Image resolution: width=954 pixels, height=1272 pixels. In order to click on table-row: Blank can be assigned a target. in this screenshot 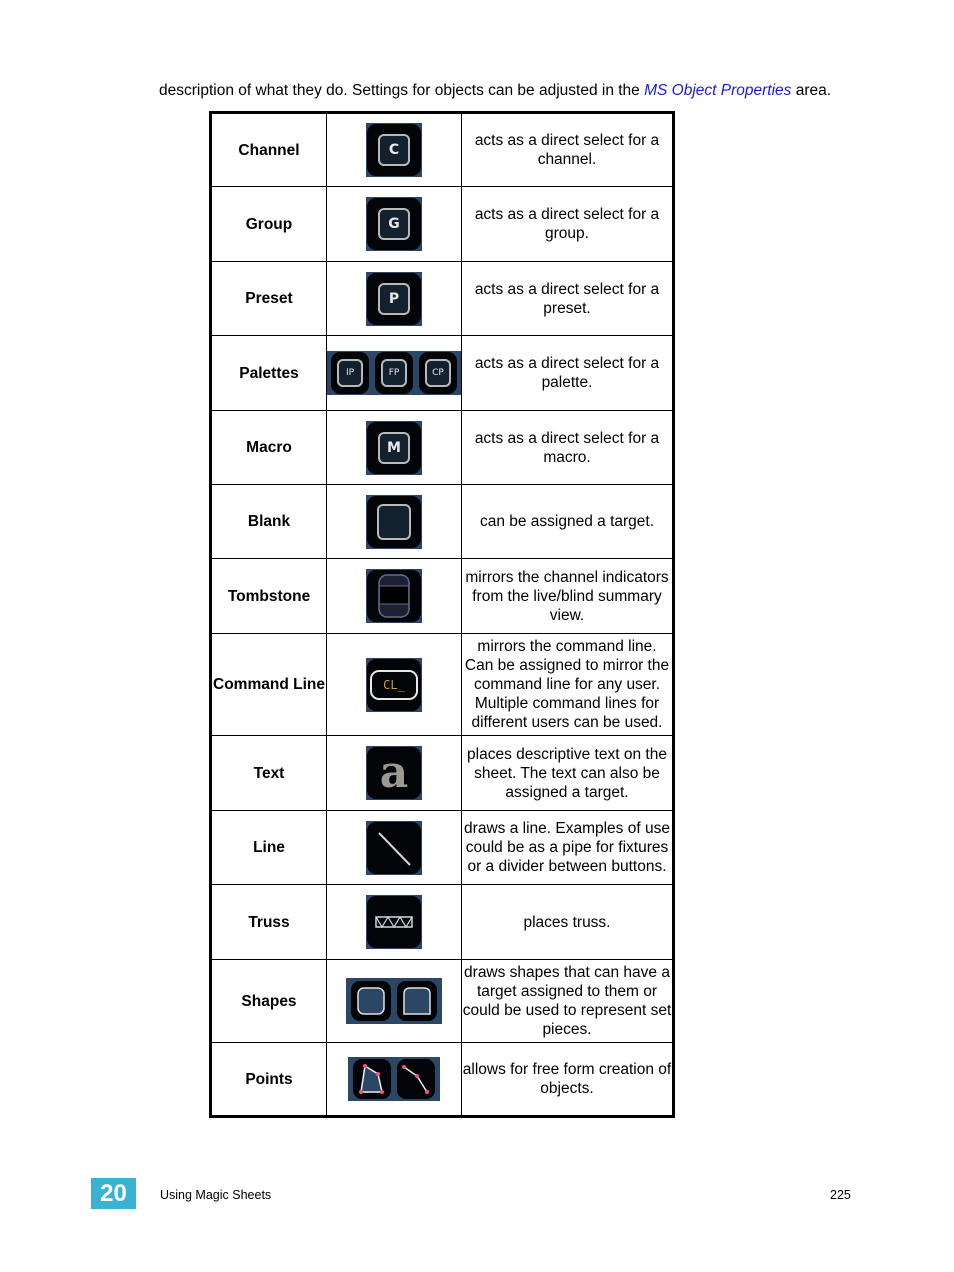, I will do `click(442, 521)`.